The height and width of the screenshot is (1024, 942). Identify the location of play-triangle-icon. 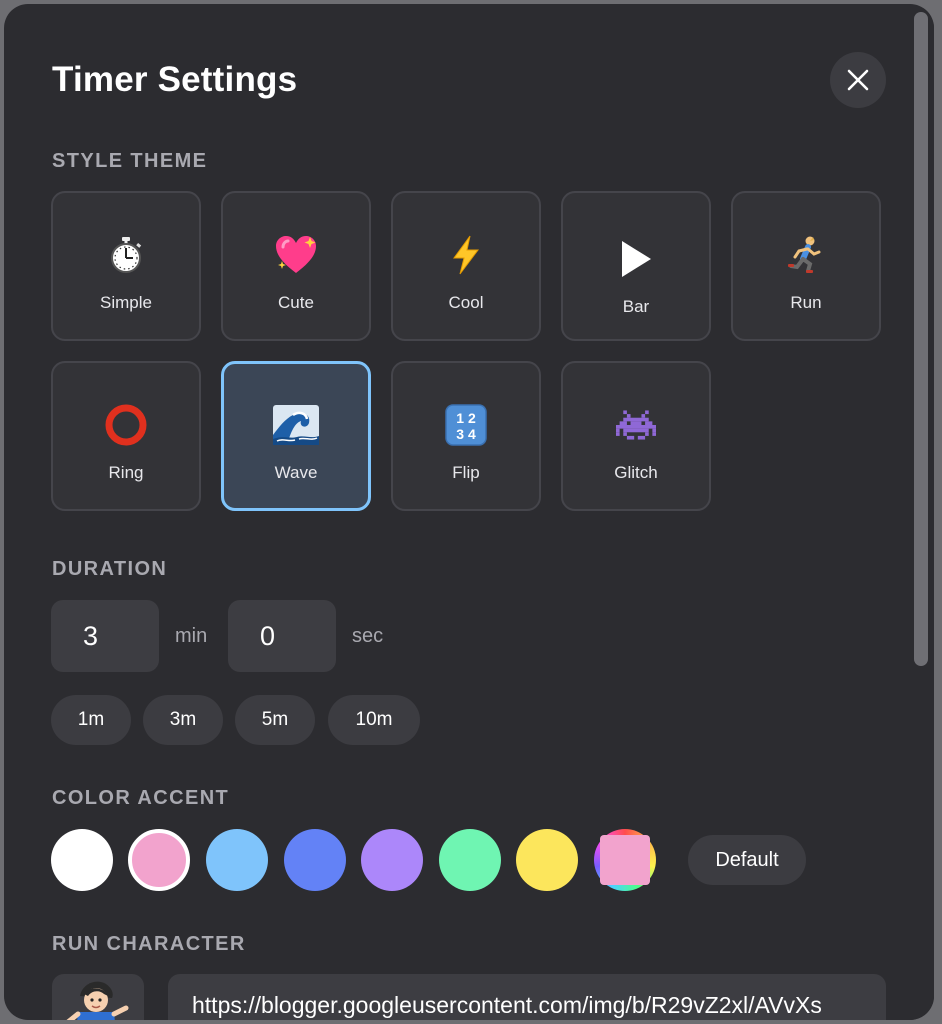
(636, 259).